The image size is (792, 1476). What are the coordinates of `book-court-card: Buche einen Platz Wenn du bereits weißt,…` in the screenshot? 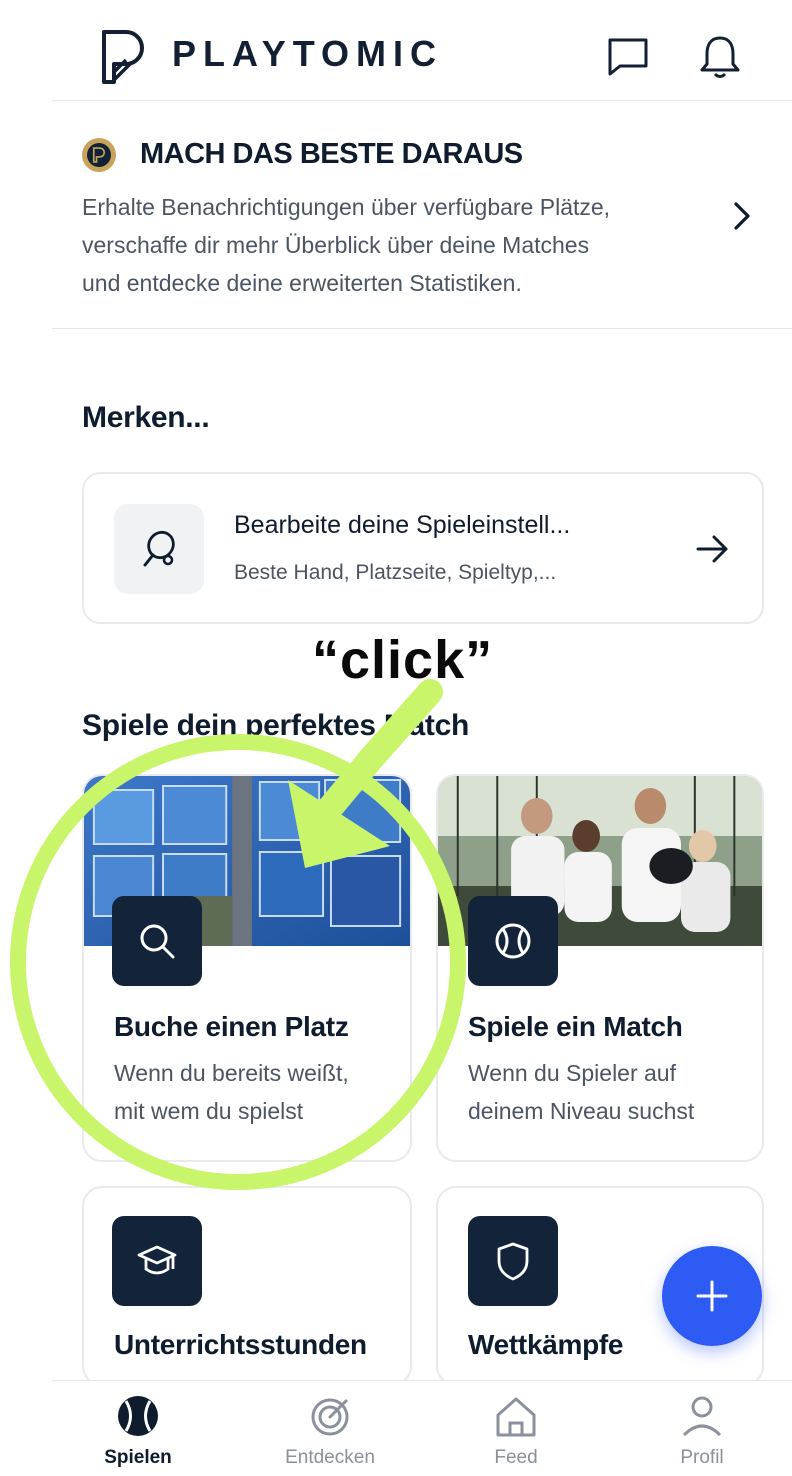 It's located at (247, 968).